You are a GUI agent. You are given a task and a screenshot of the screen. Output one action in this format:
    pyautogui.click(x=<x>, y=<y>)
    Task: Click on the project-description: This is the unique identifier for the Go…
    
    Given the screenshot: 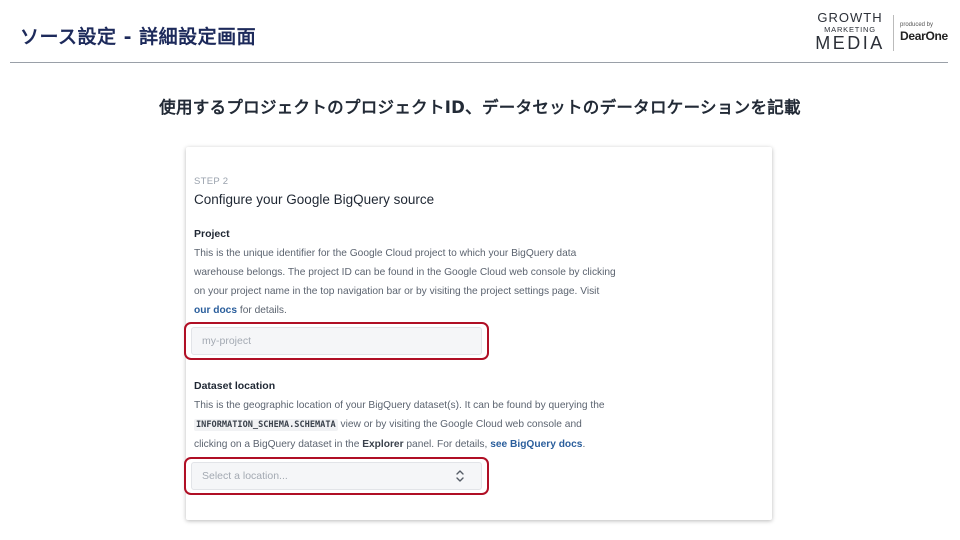 What is the action you would take?
    pyautogui.click(x=464, y=282)
    